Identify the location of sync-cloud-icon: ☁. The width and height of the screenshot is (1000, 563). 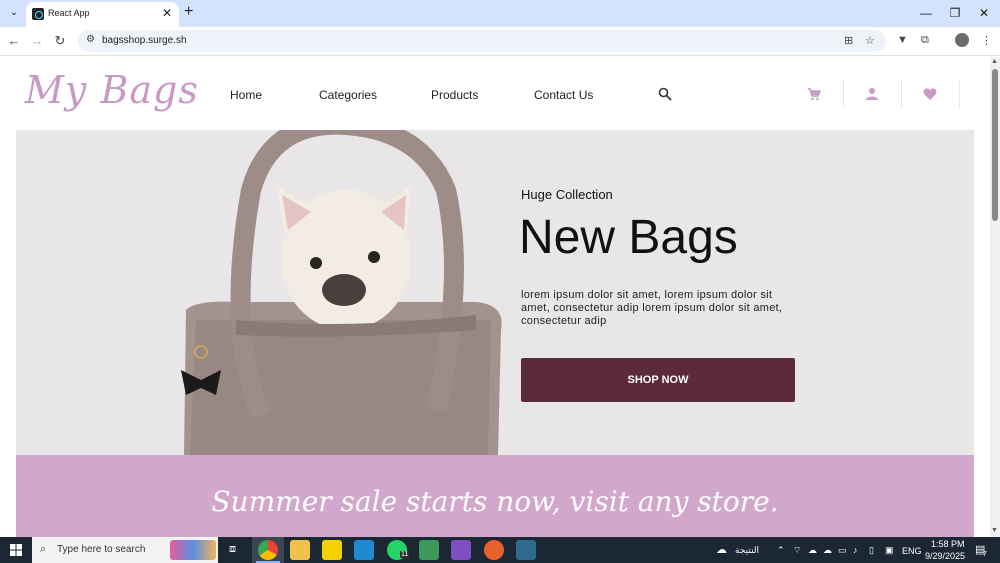
(812, 550).